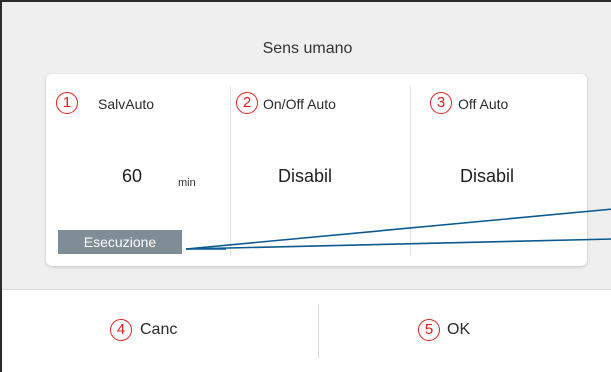  I want to click on setting-off-auto-value: Disabil, so click(487, 176).